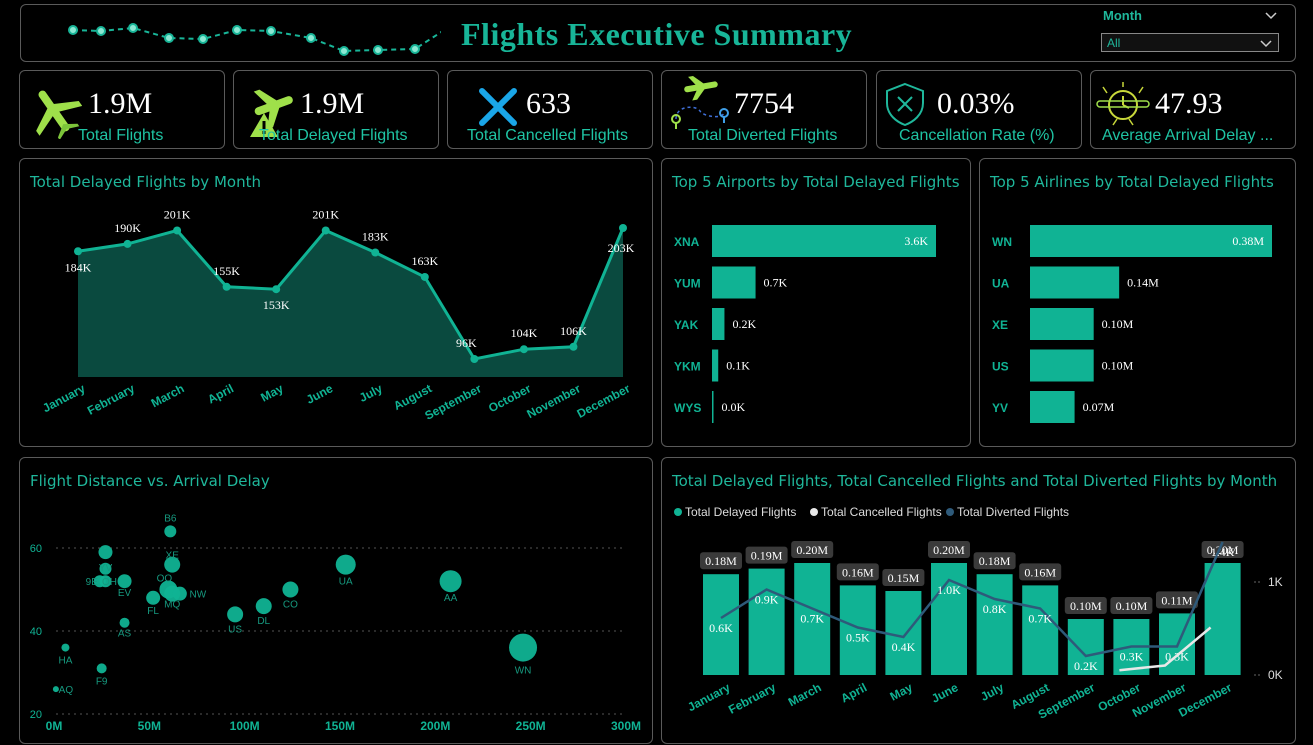 This screenshot has width=1313, height=745. I want to click on point-label: CO, so click(290, 605).